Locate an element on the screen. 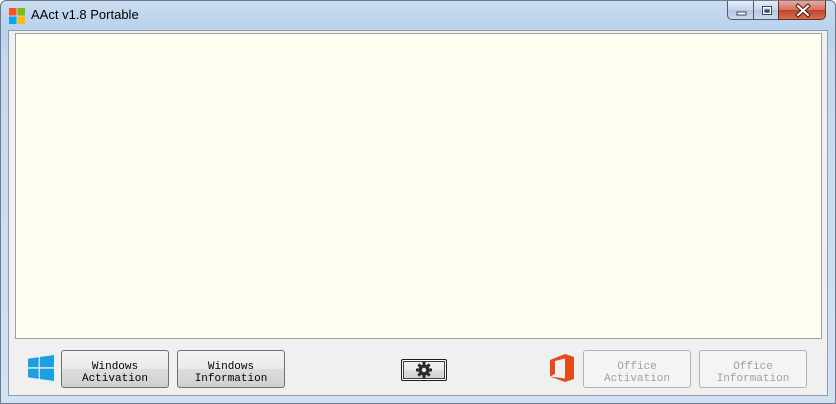 This screenshot has width=836, height=404. windows-activation-label-1: Windows is located at coordinates (115, 366).